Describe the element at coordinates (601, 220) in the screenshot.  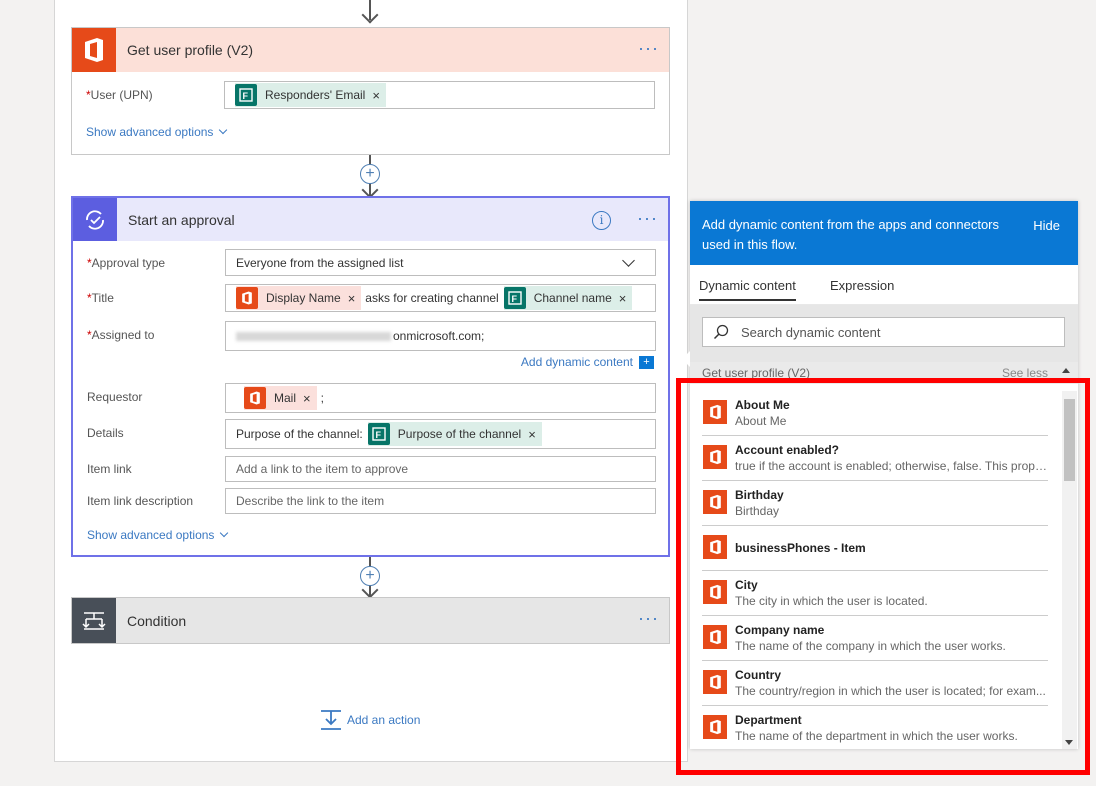
I see `info-icon: i` at that location.